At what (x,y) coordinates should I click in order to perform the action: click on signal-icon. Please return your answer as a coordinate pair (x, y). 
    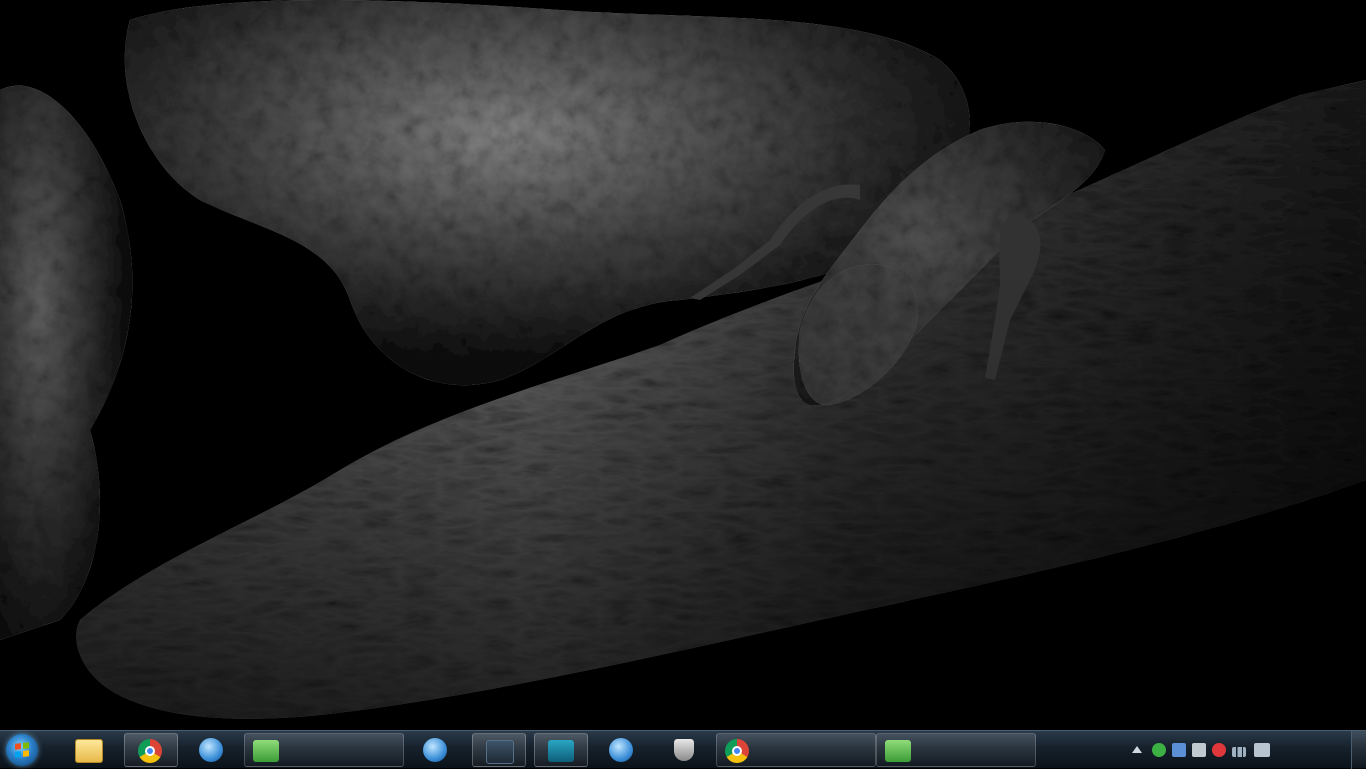
    Looking at the image, I should click on (1239, 752).